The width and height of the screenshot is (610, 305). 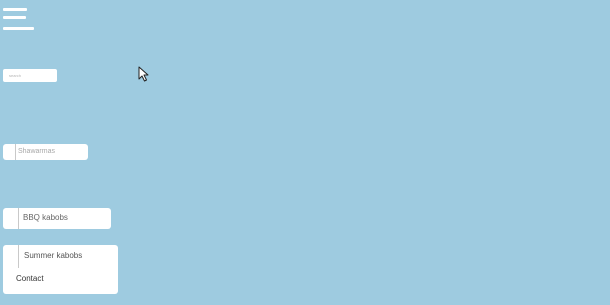 I want to click on menu-bar-top, so click(x=15, y=9).